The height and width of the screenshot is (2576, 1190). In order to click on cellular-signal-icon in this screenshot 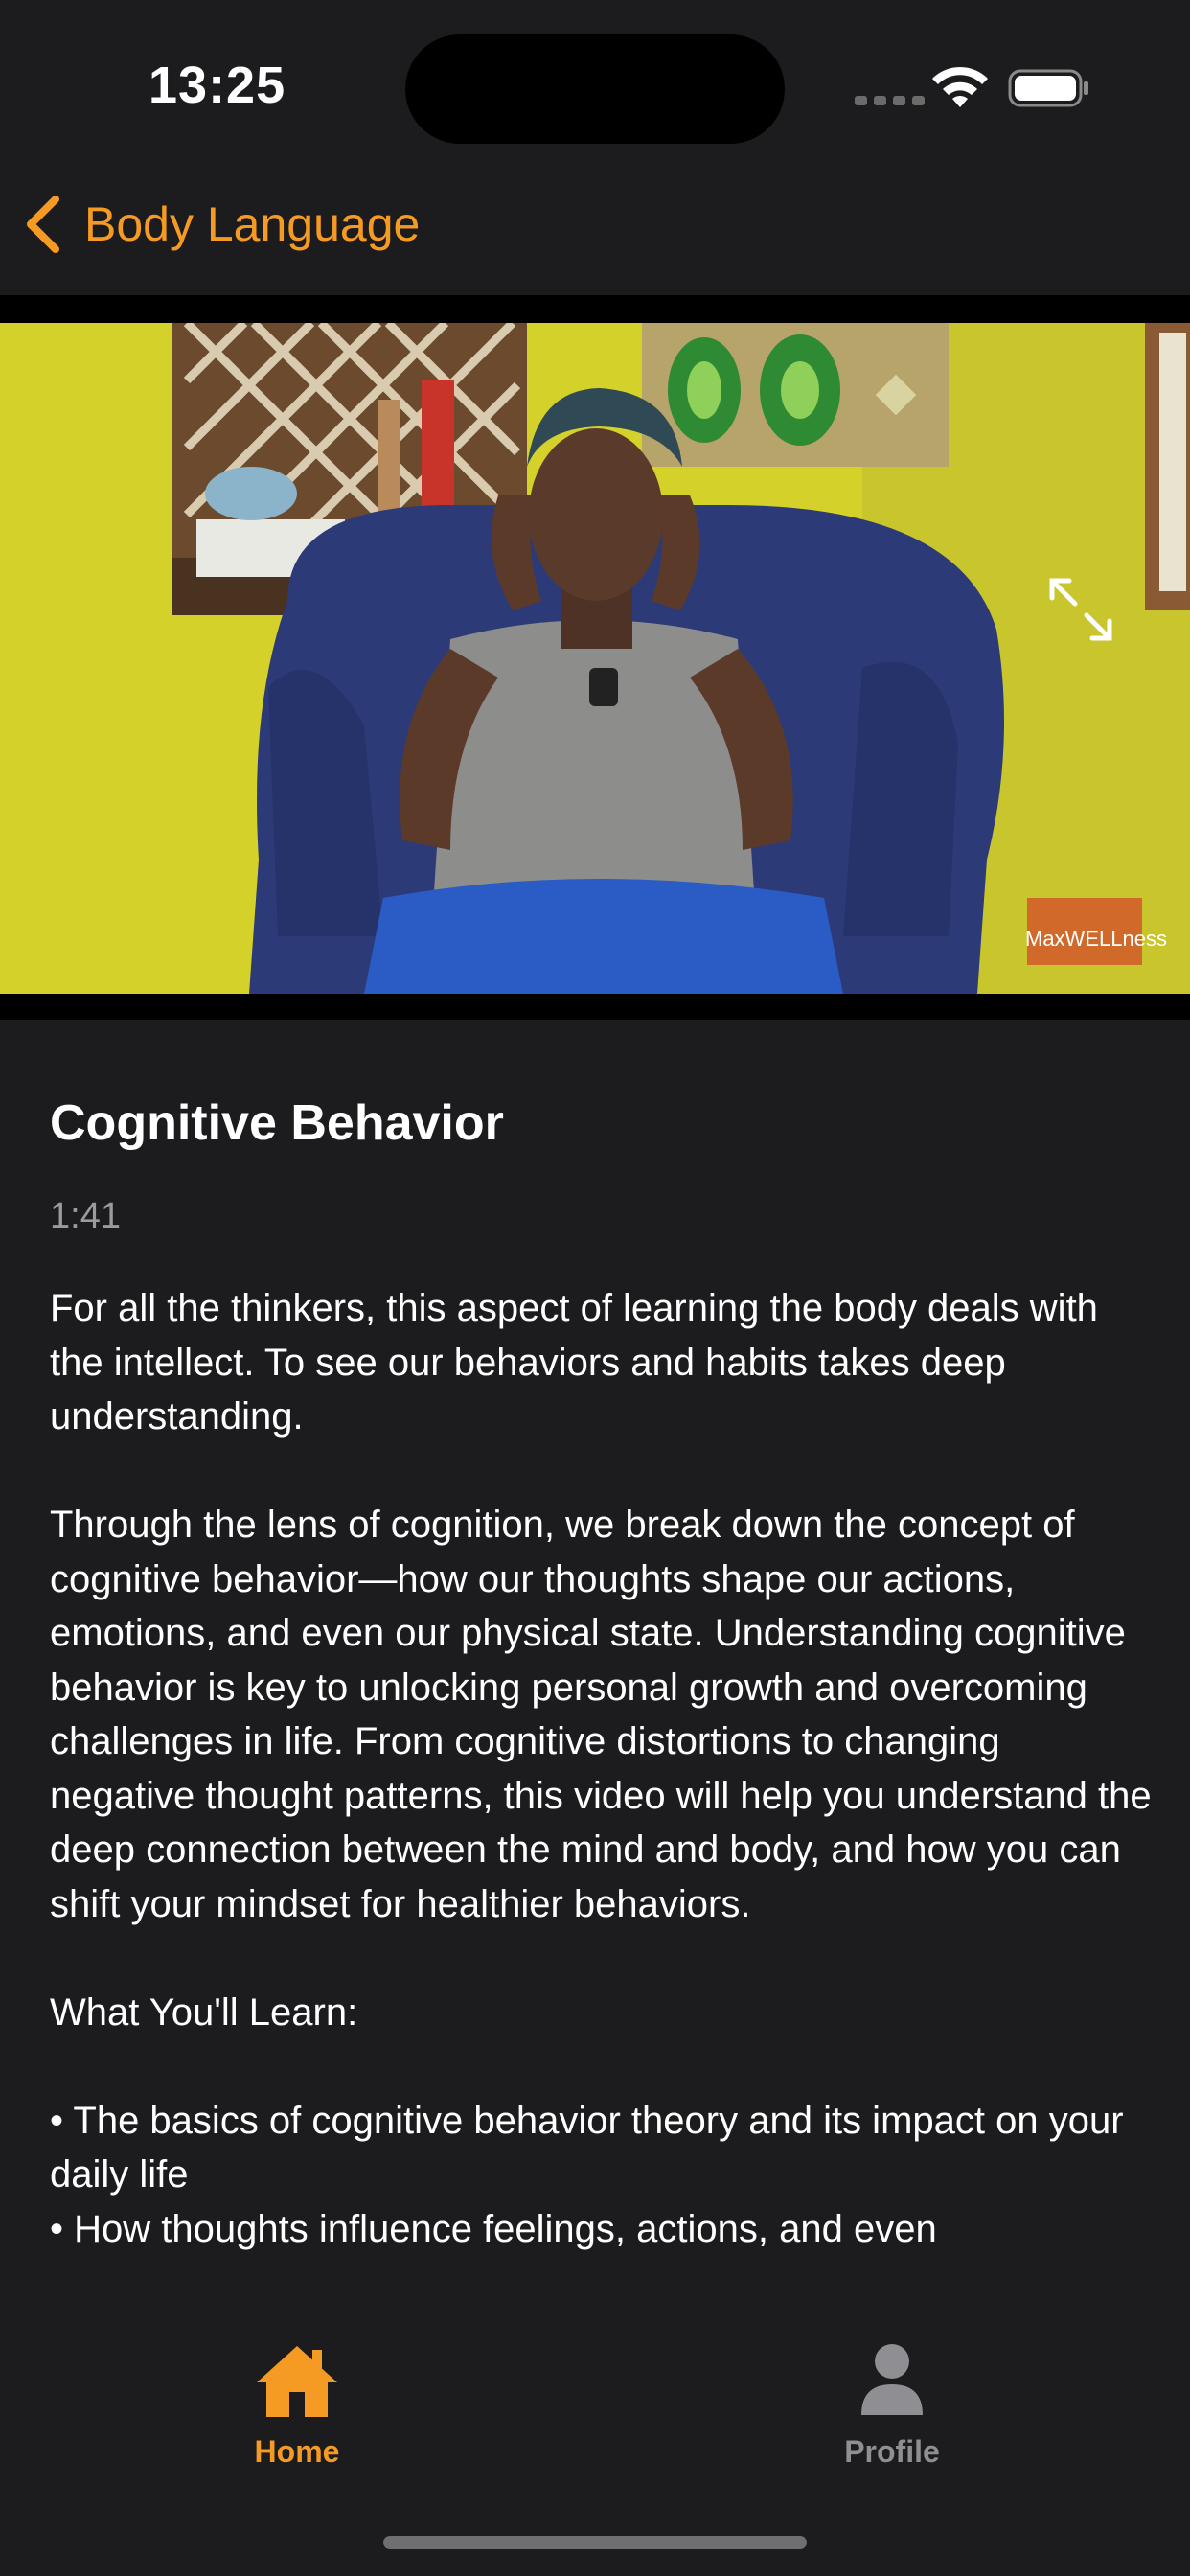, I will do `click(890, 100)`.